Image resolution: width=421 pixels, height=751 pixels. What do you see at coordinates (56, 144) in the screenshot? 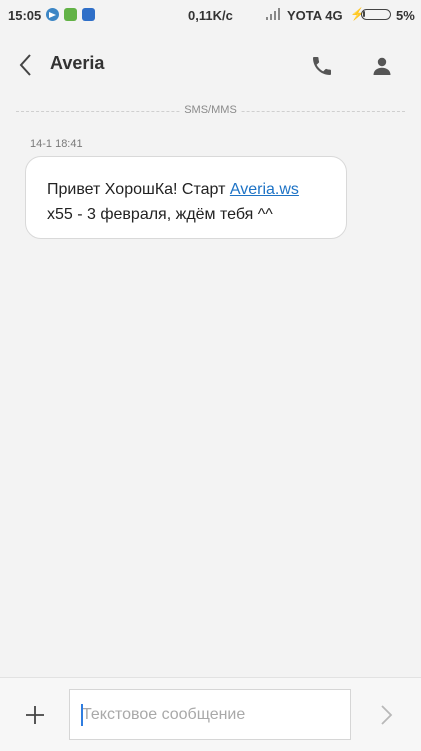
I see `message-timestamp: 14-1 18:41` at bounding box center [56, 144].